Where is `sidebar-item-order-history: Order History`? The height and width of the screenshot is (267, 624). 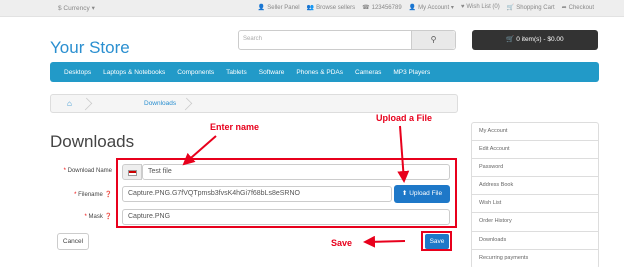 sidebar-item-order-history: Order History is located at coordinates (535, 222).